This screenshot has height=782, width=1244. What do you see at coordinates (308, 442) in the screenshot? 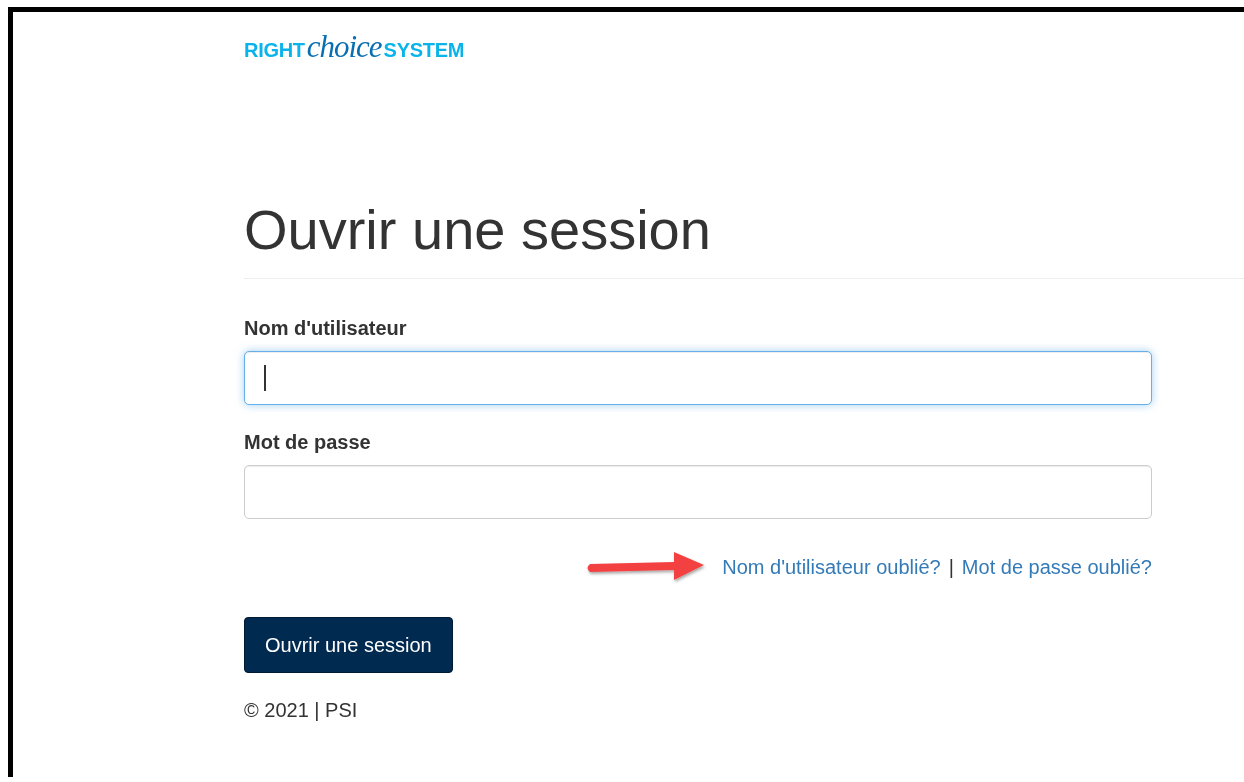
I see `field-label: Mot de passe` at bounding box center [308, 442].